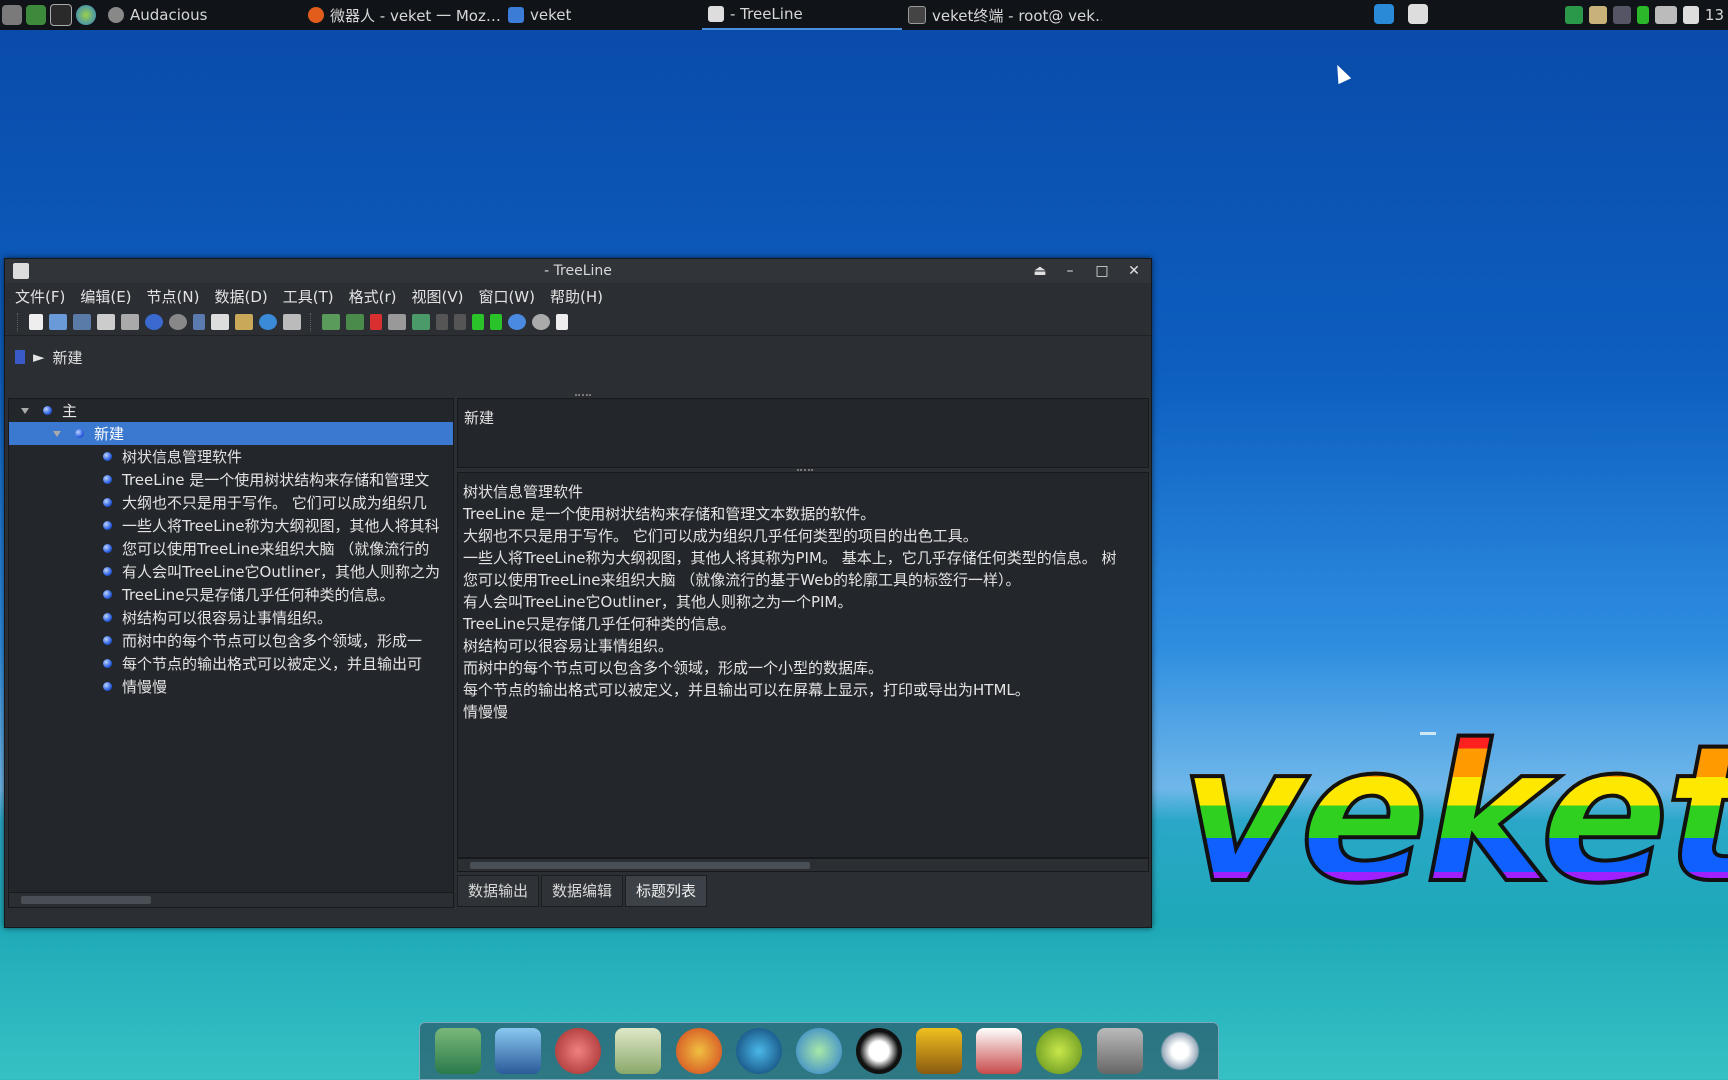  Describe the element at coordinates (355, 322) in the screenshot. I see `add-sibling-icon` at that location.